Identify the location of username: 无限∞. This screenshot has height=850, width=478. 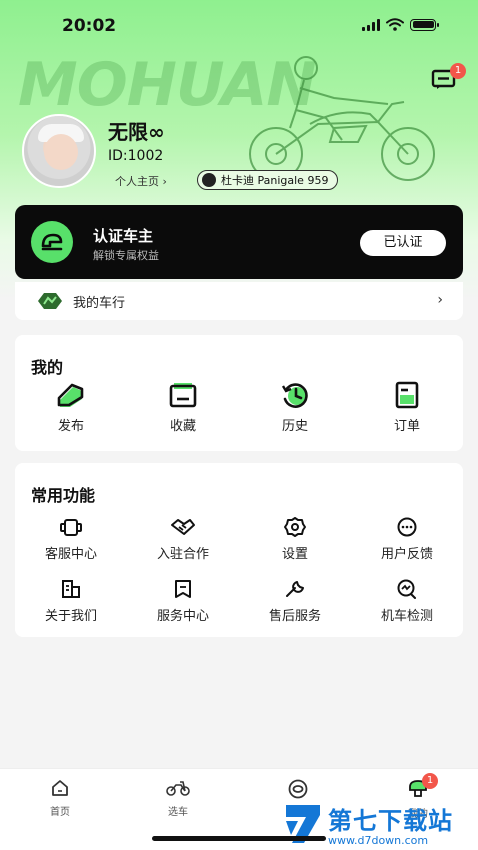
(136, 132).